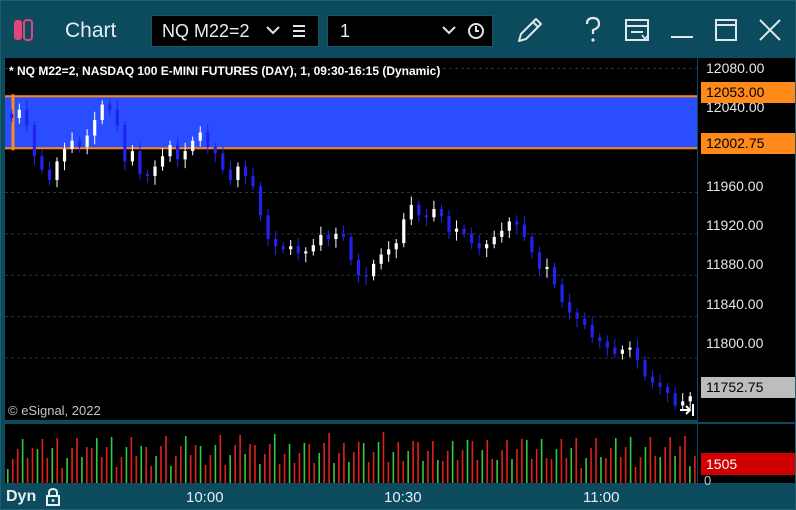  Describe the element at coordinates (735, 225) in the screenshot. I see `price-label: 11920.00` at that location.